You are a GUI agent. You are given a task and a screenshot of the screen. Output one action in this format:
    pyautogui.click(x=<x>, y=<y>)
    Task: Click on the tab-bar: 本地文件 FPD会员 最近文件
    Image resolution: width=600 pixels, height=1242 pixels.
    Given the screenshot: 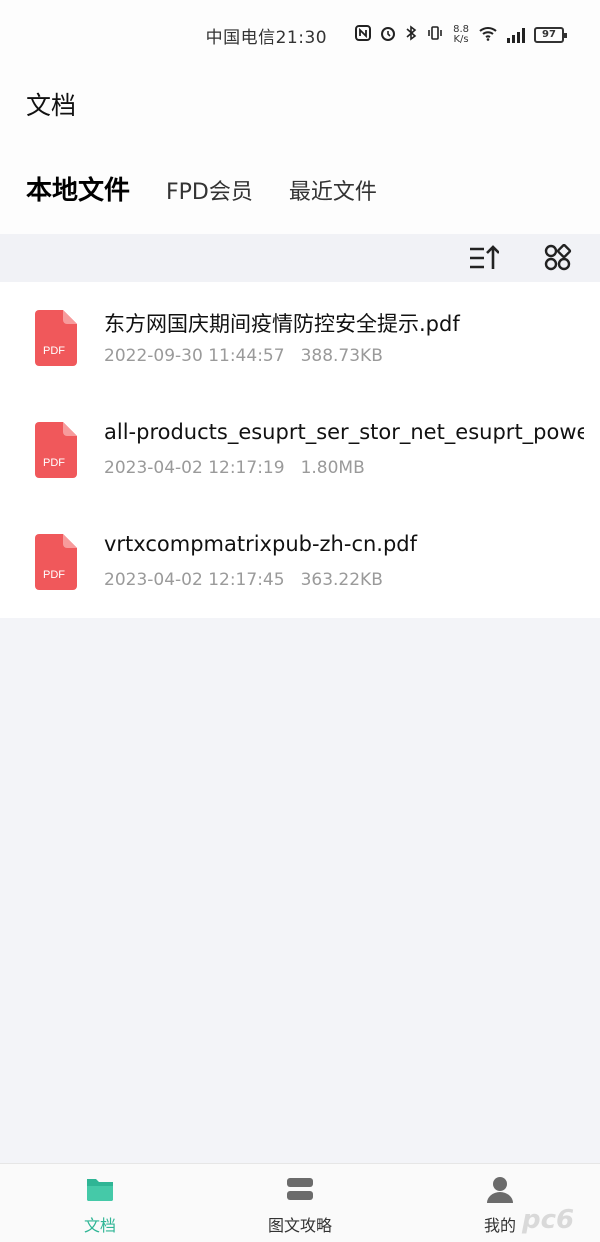 What is the action you would take?
    pyautogui.click(x=201, y=188)
    